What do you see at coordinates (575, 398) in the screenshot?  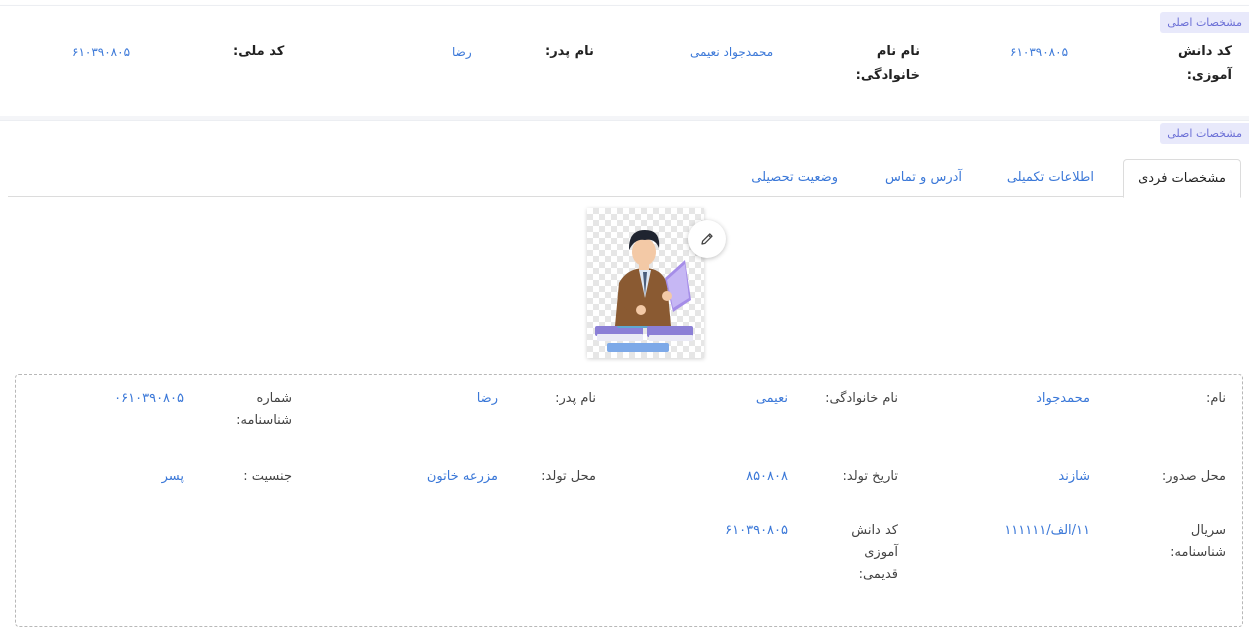 I see `father-label: نام پدر:` at bounding box center [575, 398].